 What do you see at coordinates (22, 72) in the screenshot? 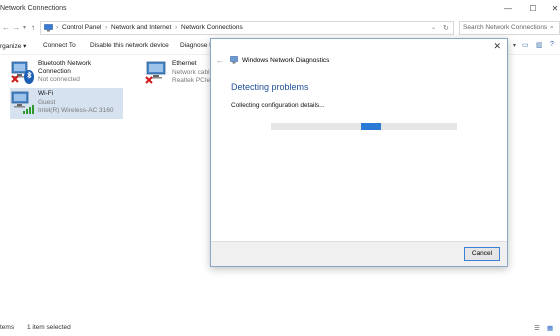
I see `bluetooth-network-icon` at bounding box center [22, 72].